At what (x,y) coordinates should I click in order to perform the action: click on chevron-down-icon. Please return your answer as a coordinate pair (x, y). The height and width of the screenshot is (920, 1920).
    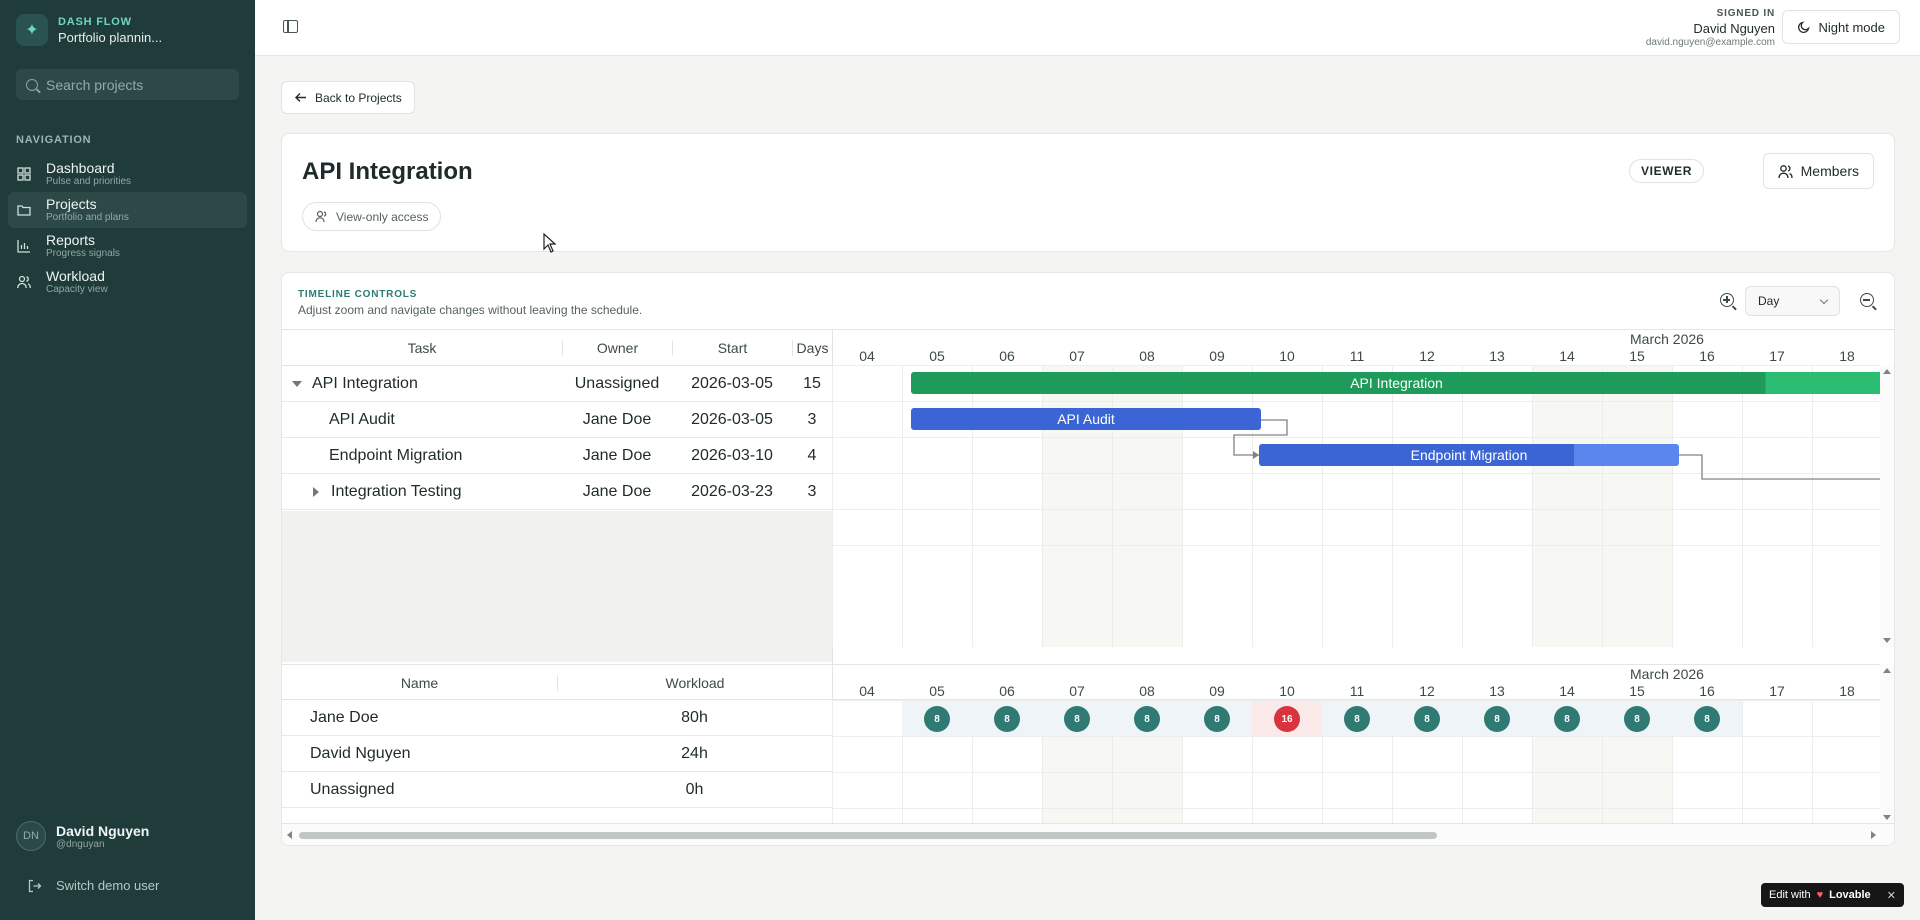
    Looking at the image, I should click on (1824, 299).